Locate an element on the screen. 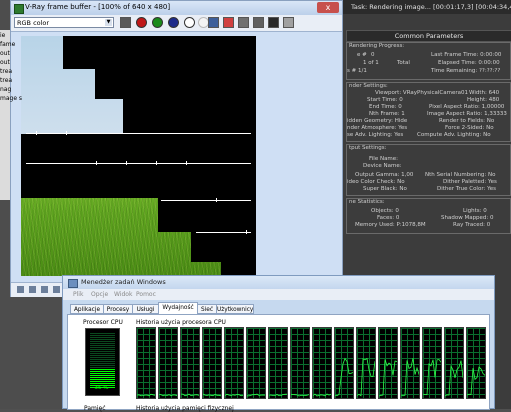  link-icon is located at coordinates (288, 22).